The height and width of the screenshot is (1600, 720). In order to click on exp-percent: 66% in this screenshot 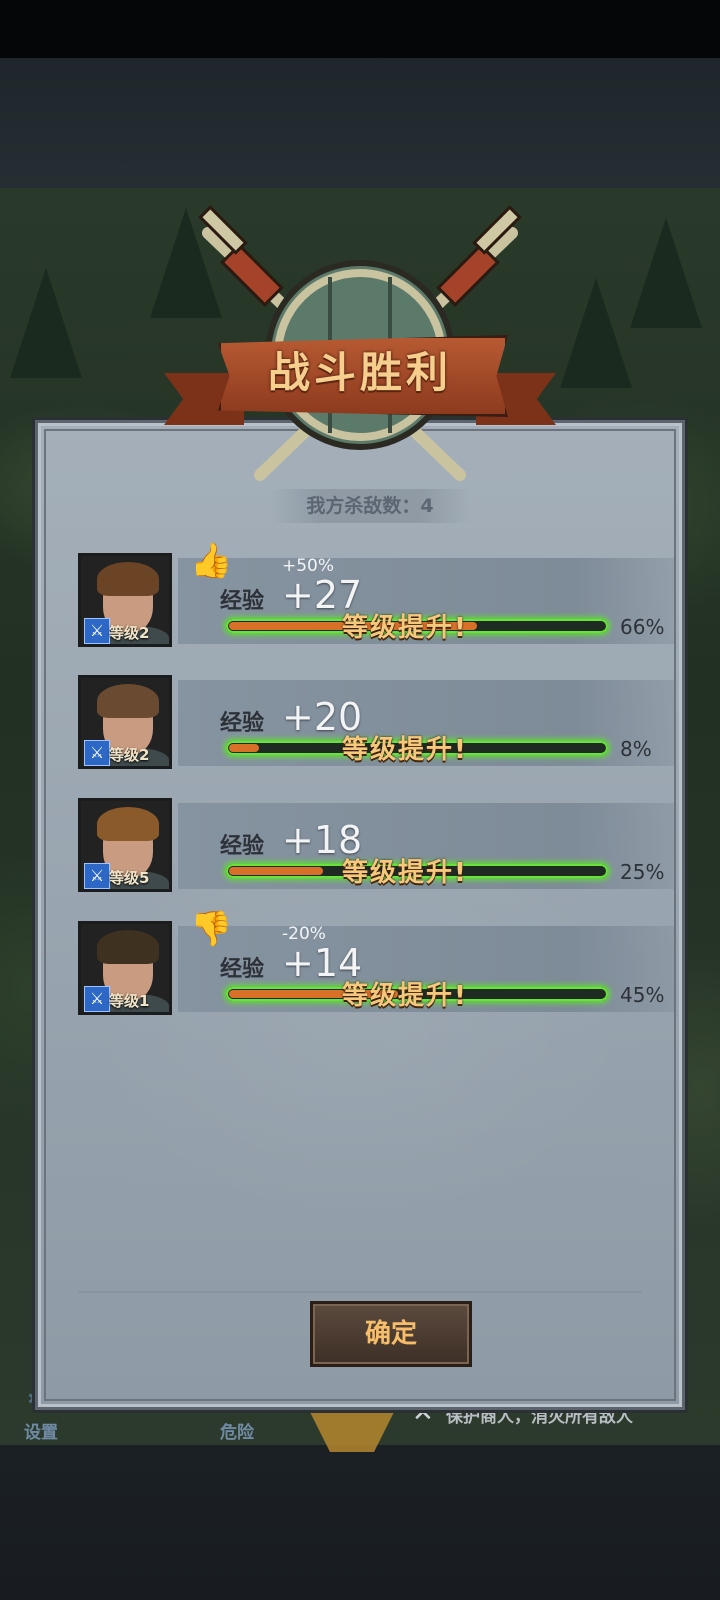, I will do `click(642, 627)`.